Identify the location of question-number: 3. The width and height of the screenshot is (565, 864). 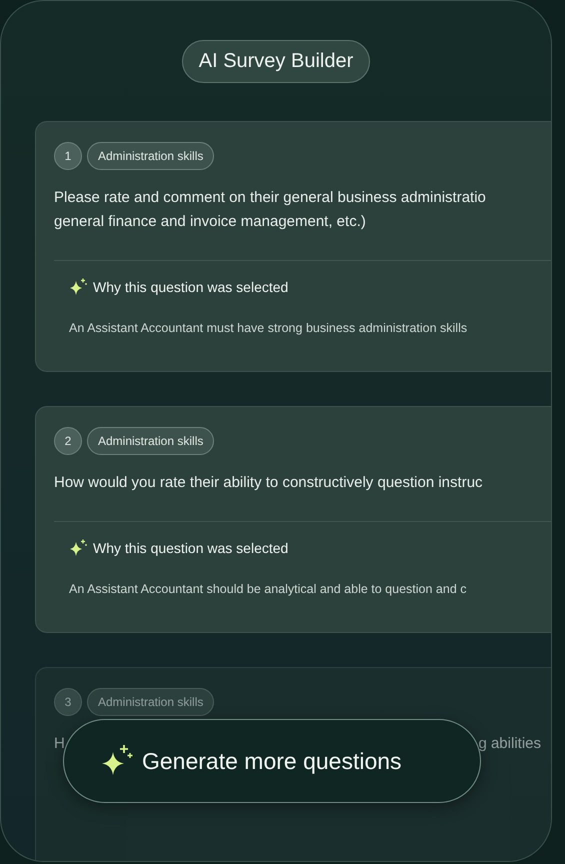
(68, 702).